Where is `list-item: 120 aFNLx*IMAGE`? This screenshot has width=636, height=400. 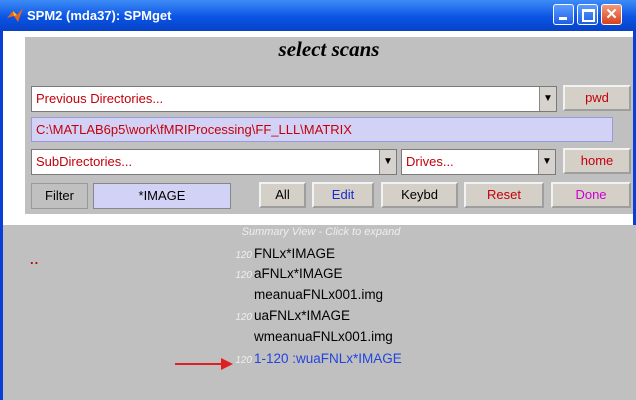
list-item: 120 aFNLx*IMAGE is located at coordinates (286, 273).